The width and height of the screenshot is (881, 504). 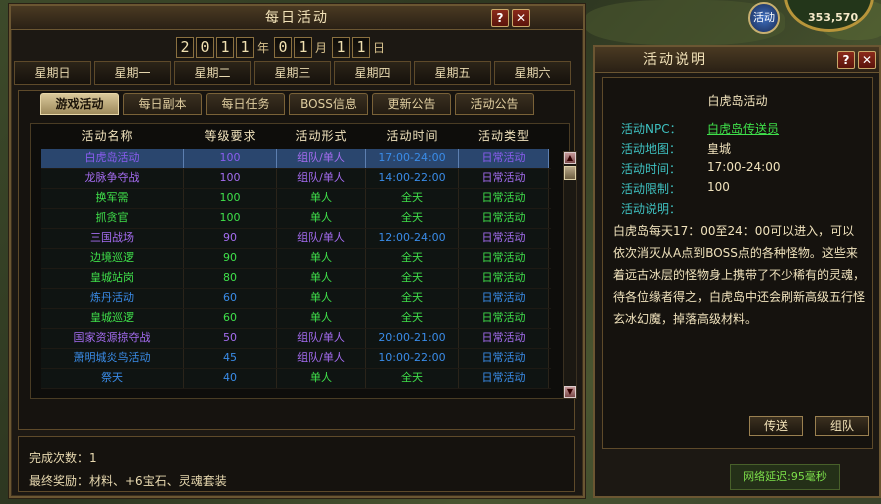 I want to click on teleport-button: 传送, so click(x=776, y=426).